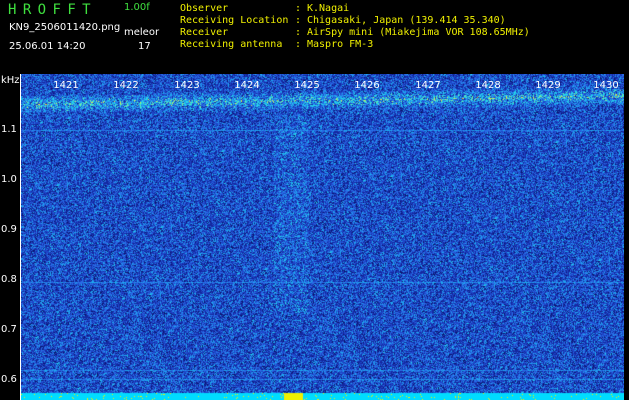 Image resolution: width=629 pixels, height=400 pixels. What do you see at coordinates (204, 32) in the screenshot?
I see `receiver-label: Receiver` at bounding box center [204, 32].